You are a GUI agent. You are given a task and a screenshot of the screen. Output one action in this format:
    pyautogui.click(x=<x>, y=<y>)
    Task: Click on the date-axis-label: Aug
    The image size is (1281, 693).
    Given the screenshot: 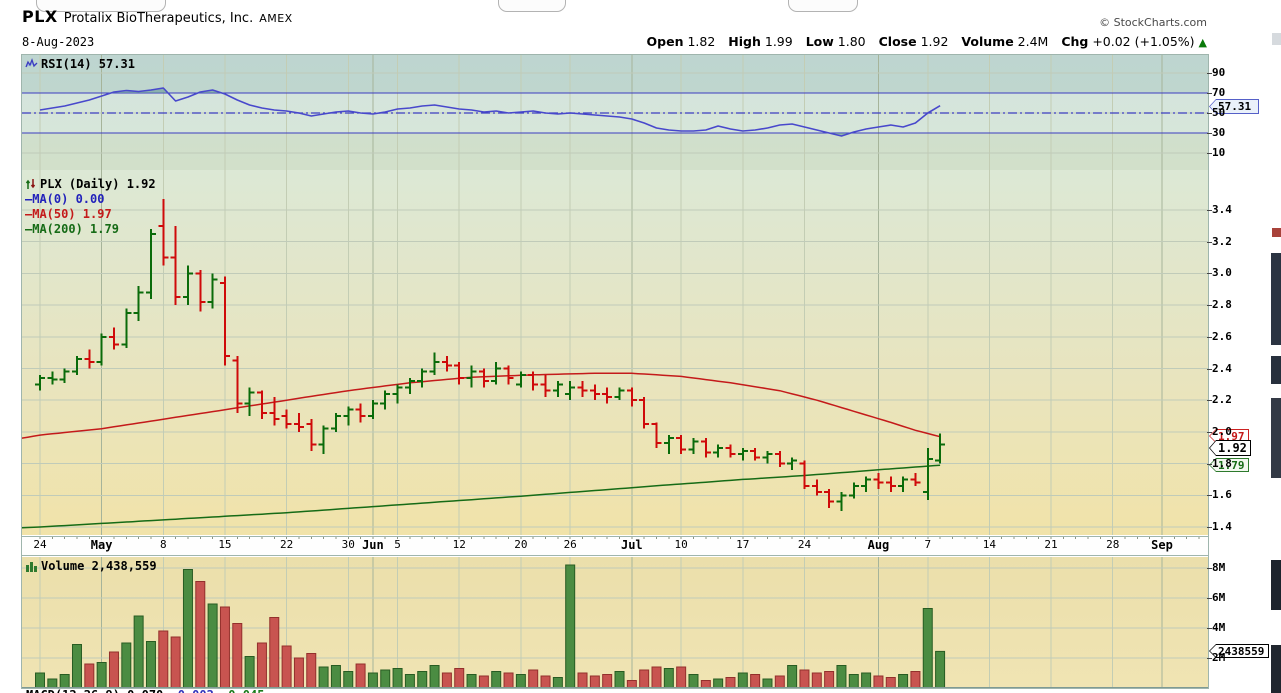 What is the action you would take?
    pyautogui.click(x=878, y=545)
    